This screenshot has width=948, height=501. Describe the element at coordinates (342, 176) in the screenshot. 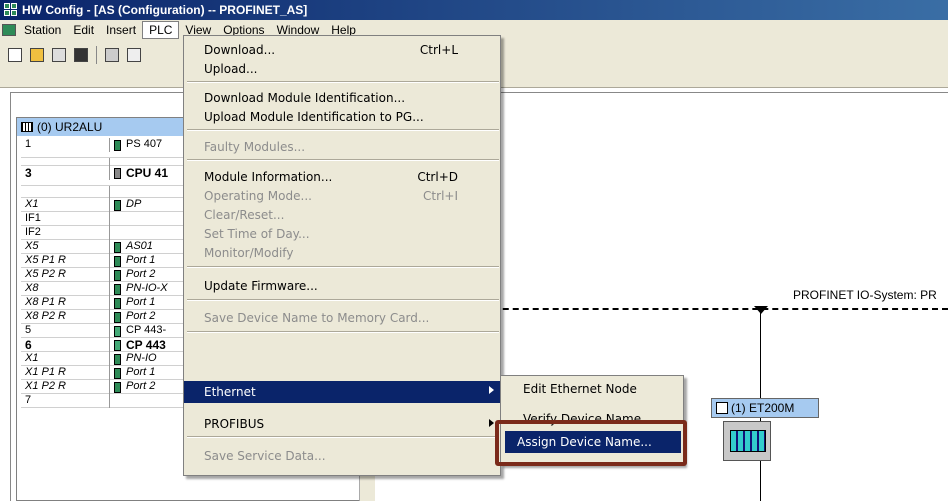

I see `menu-item-module-information: Module Information... Ctrl+D` at that location.